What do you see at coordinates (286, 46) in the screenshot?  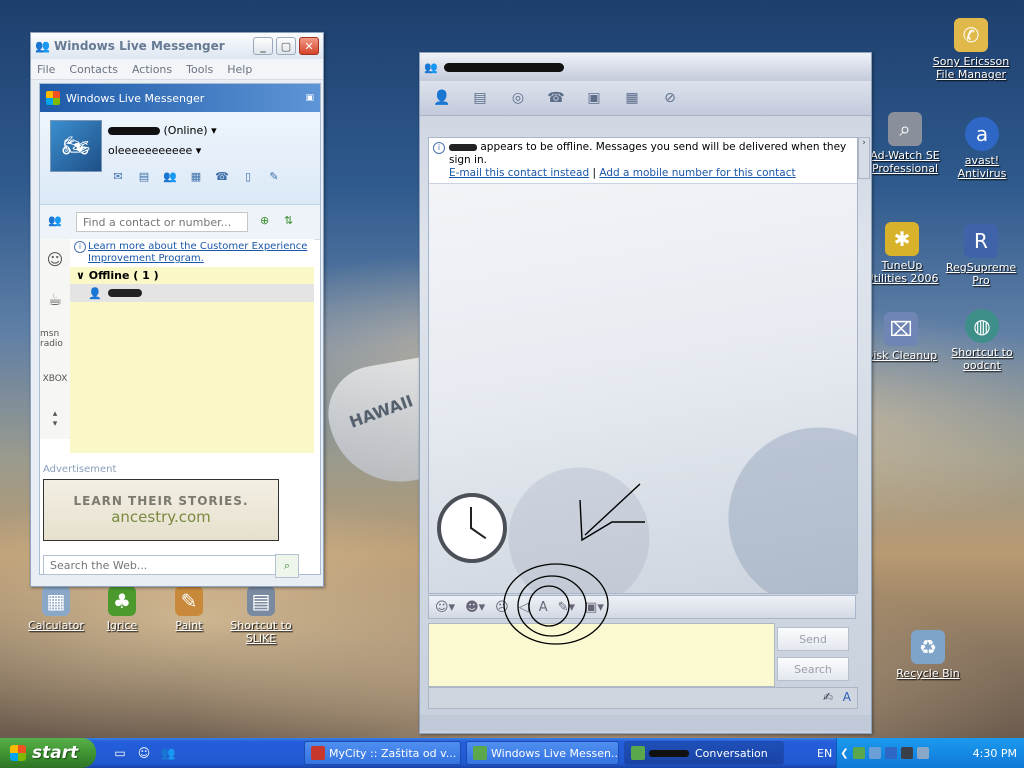 I see `maximize-button: ▢` at bounding box center [286, 46].